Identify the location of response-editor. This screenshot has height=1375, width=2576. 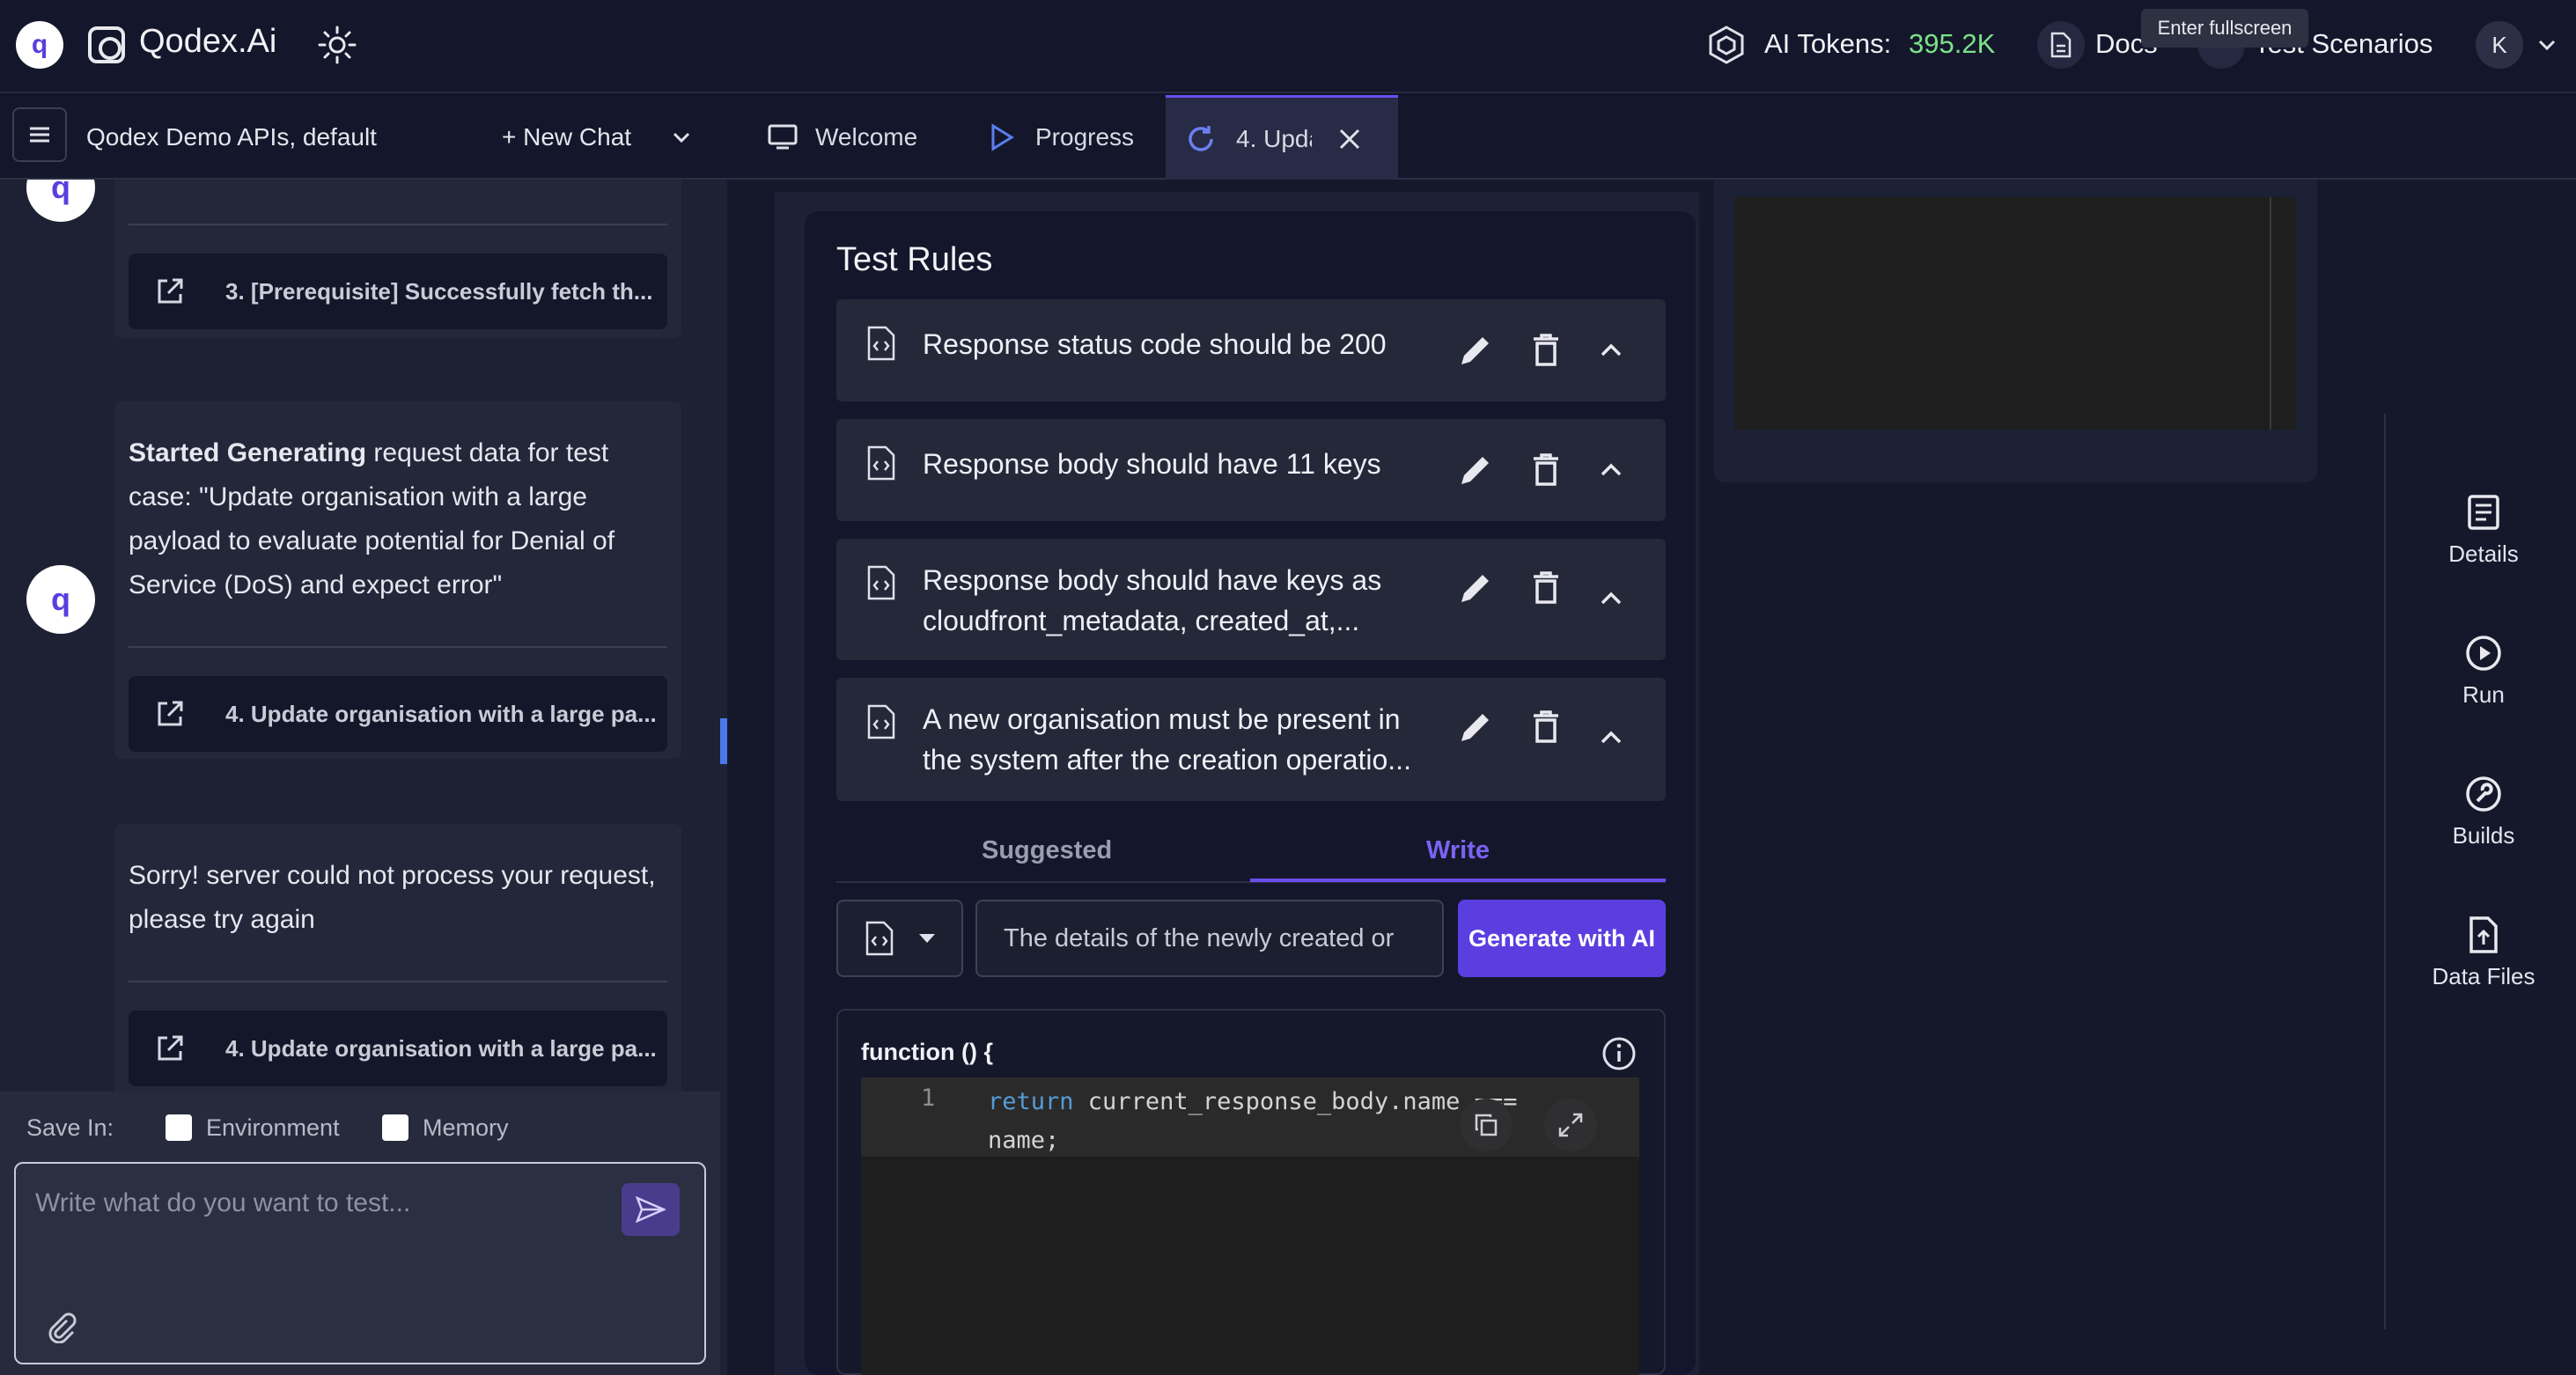
(2015, 313).